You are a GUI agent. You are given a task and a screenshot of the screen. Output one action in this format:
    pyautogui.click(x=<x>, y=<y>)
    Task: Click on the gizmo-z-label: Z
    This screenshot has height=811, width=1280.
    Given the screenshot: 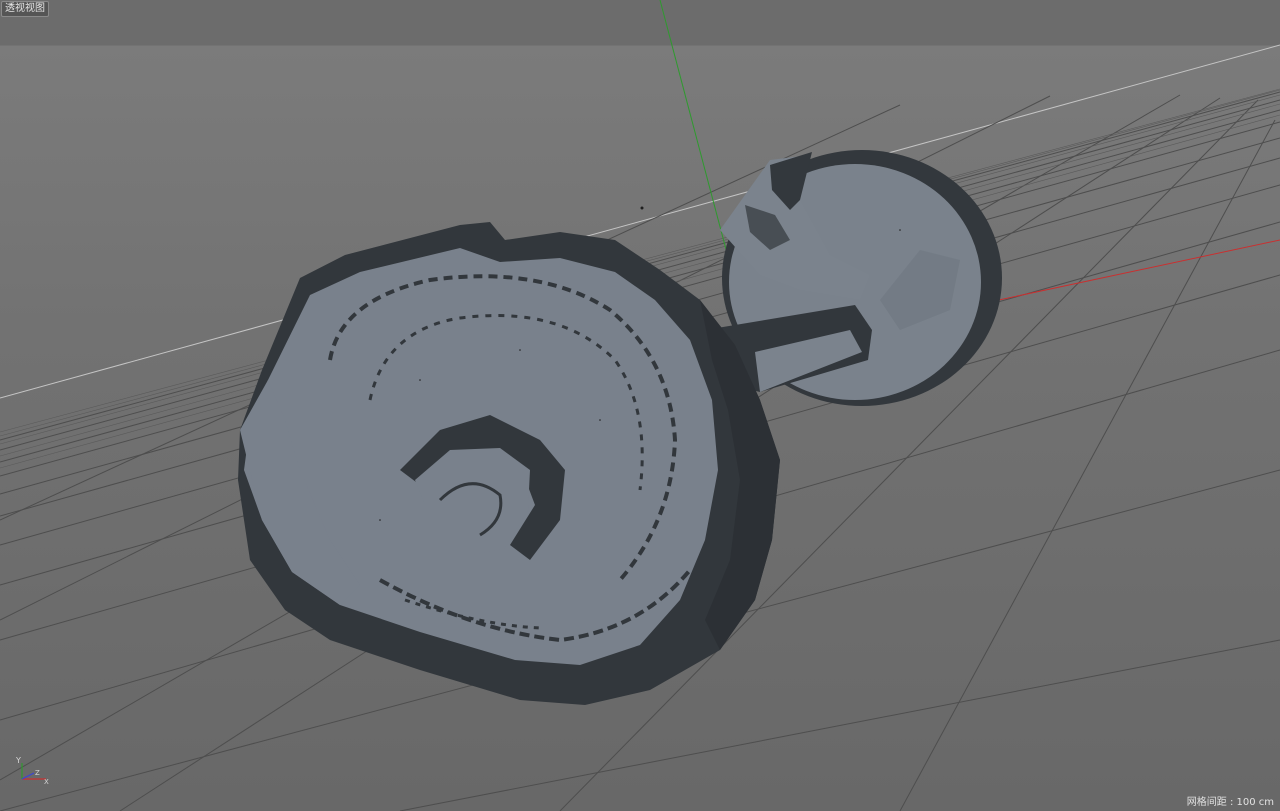 What is the action you would take?
    pyautogui.click(x=37, y=773)
    